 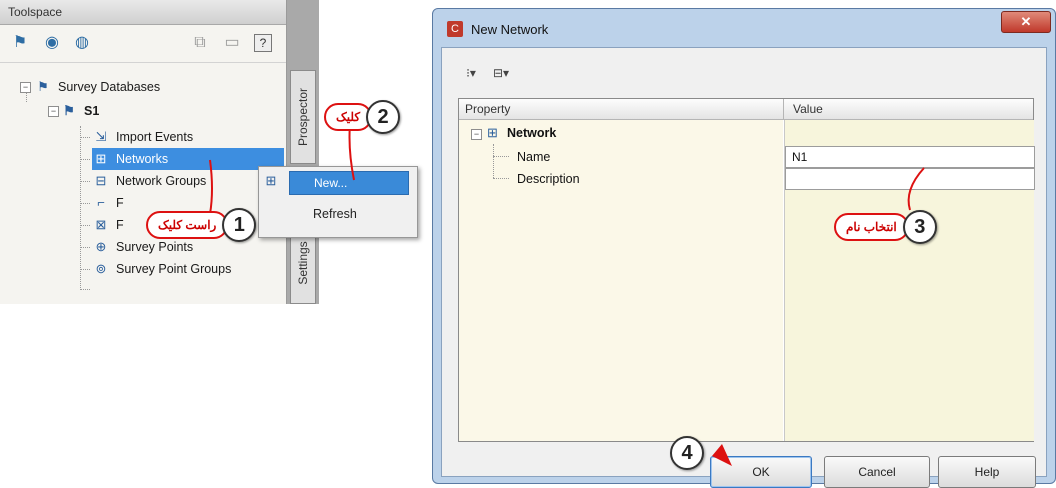 What do you see at coordinates (919, 227) in the screenshot?
I see `callout-3-number: 3` at bounding box center [919, 227].